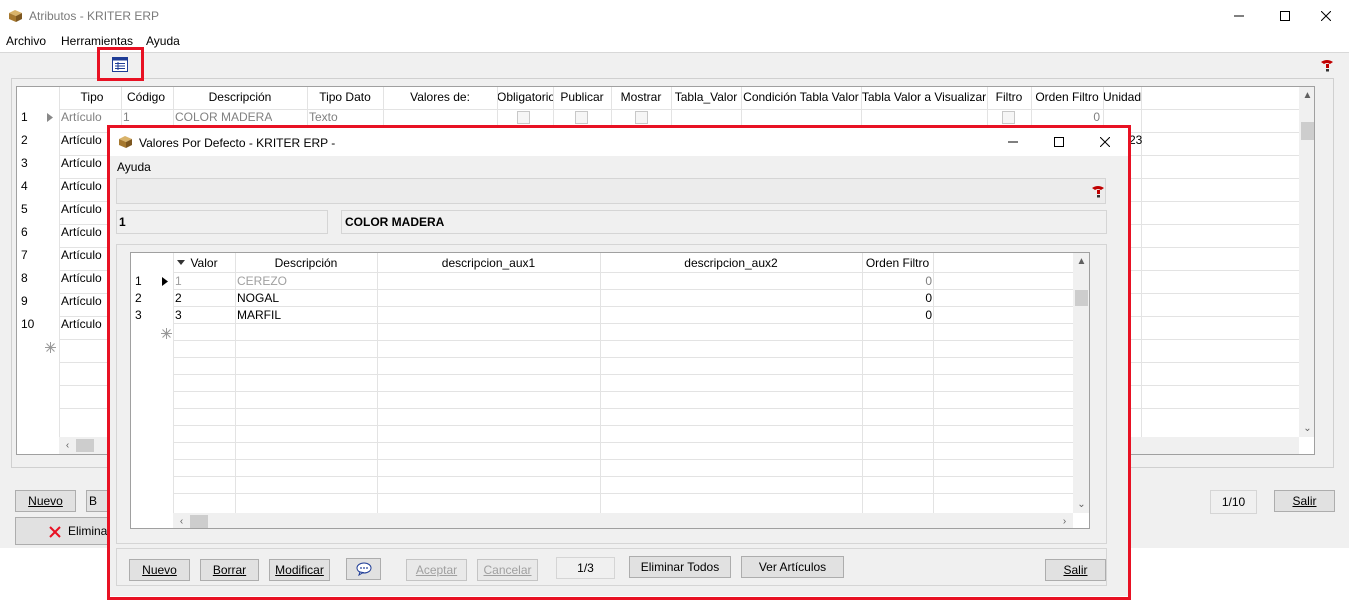 The width and height of the screenshot is (1349, 611). I want to click on maximize-icon, so click(1059, 142).